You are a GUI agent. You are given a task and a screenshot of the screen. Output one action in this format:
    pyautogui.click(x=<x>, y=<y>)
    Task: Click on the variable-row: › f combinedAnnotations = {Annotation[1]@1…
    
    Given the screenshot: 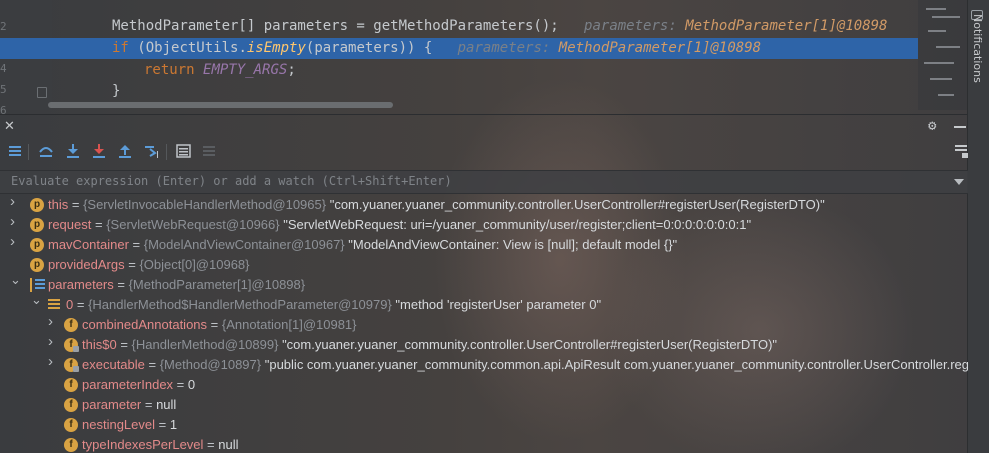 What is the action you would take?
    pyautogui.click(x=484, y=324)
    